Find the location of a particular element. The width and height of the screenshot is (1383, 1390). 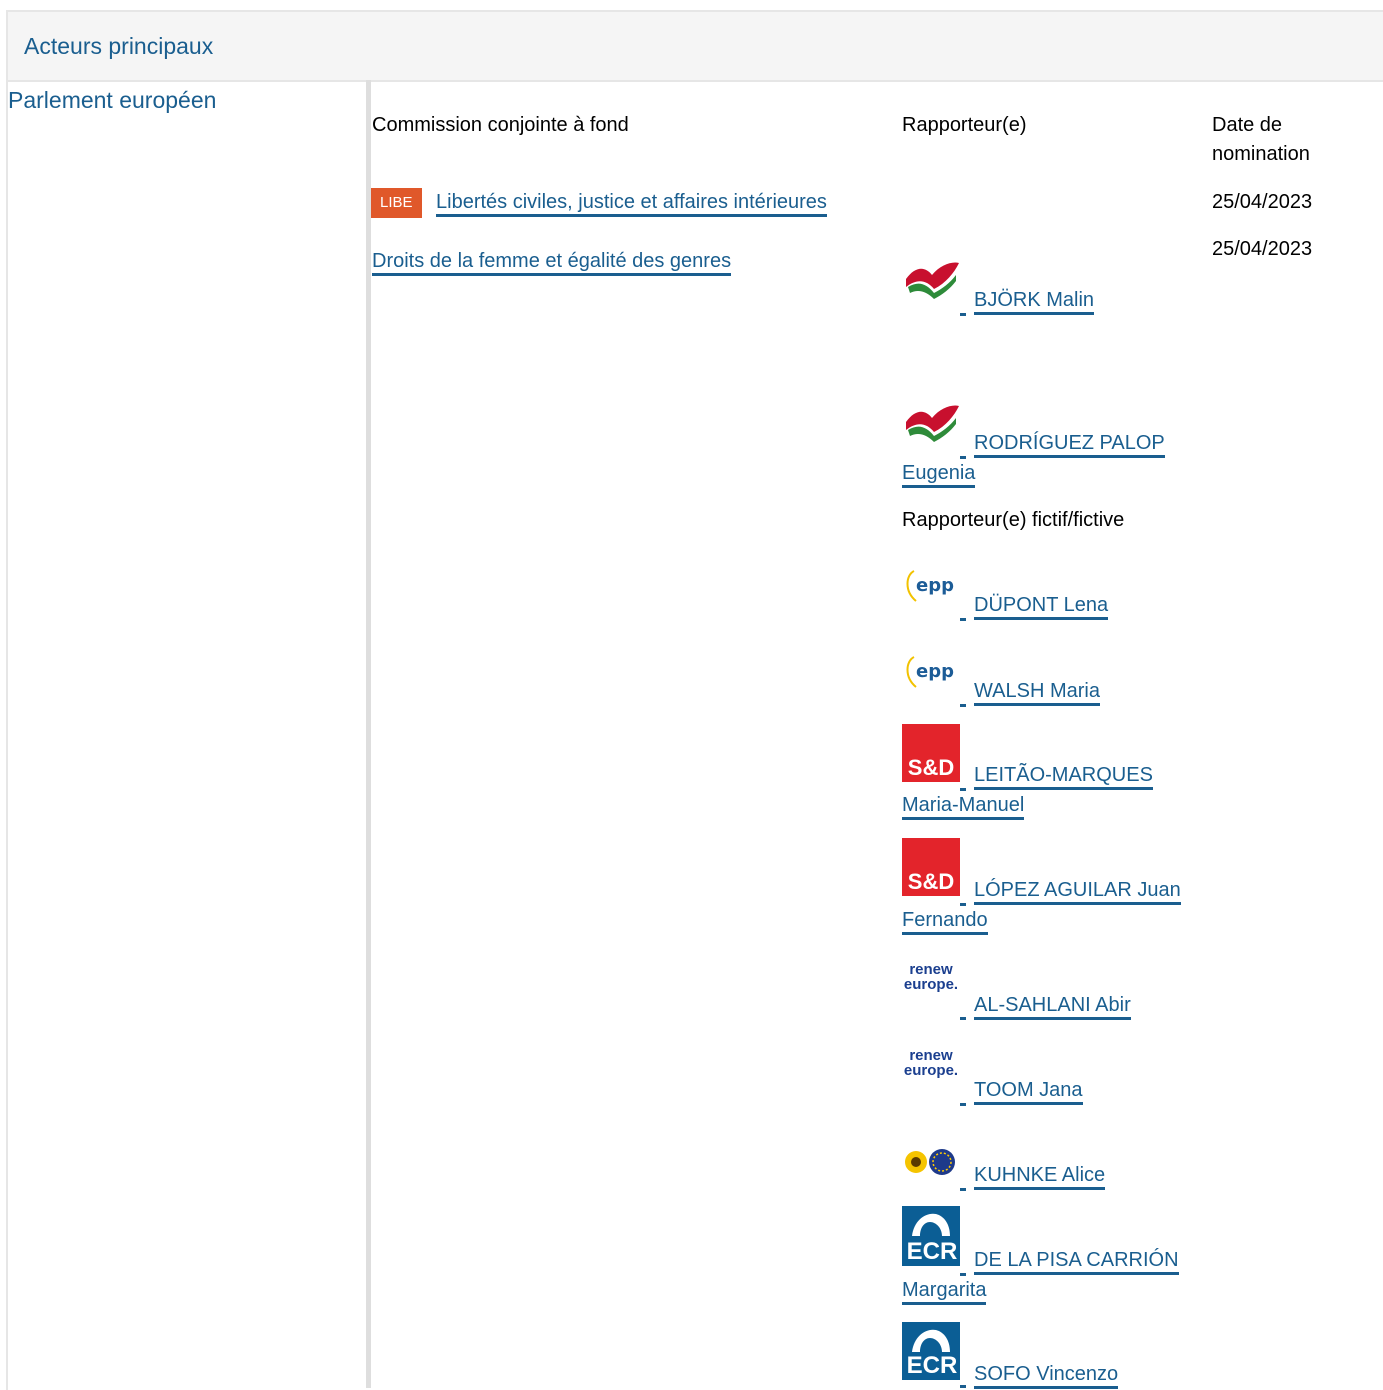

shadow-link: TOOM Jana is located at coordinates (1028, 1090).